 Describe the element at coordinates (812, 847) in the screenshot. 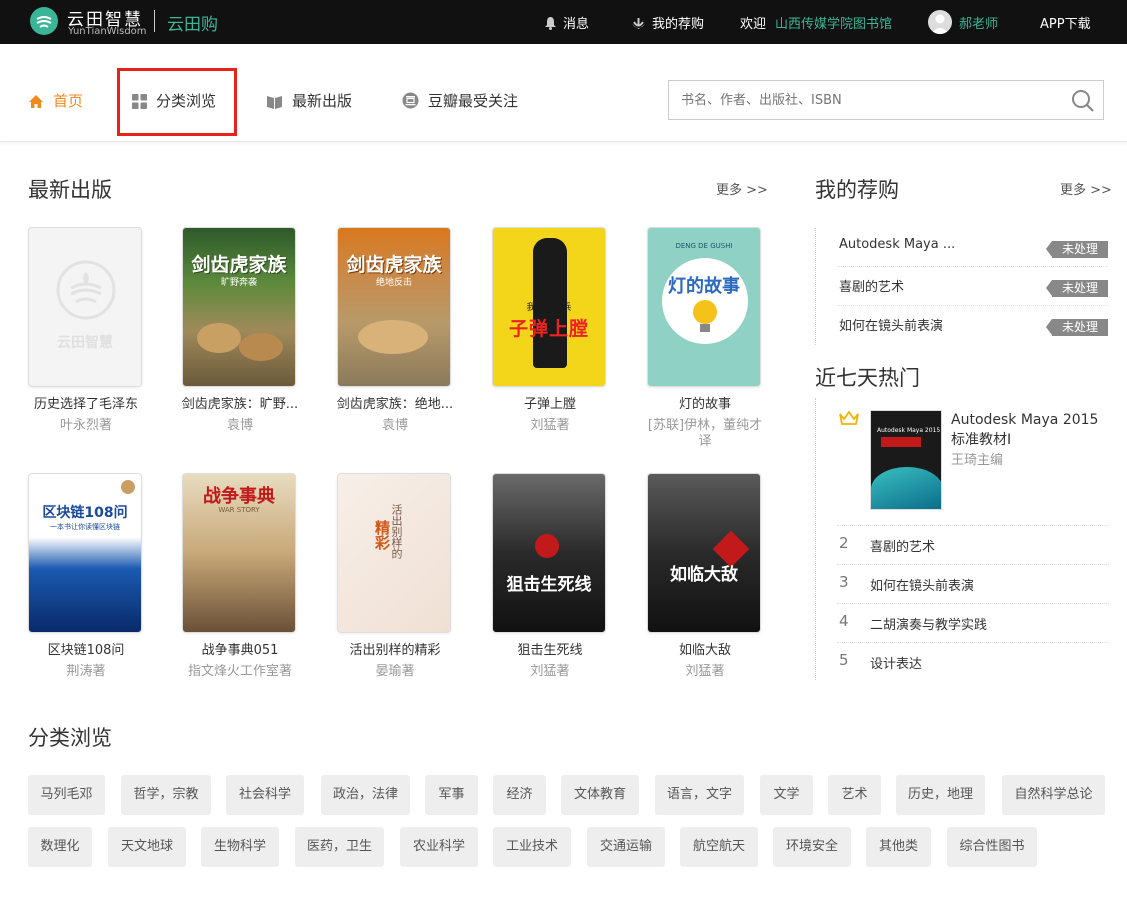

I see `category-tag: 环境安全` at that location.